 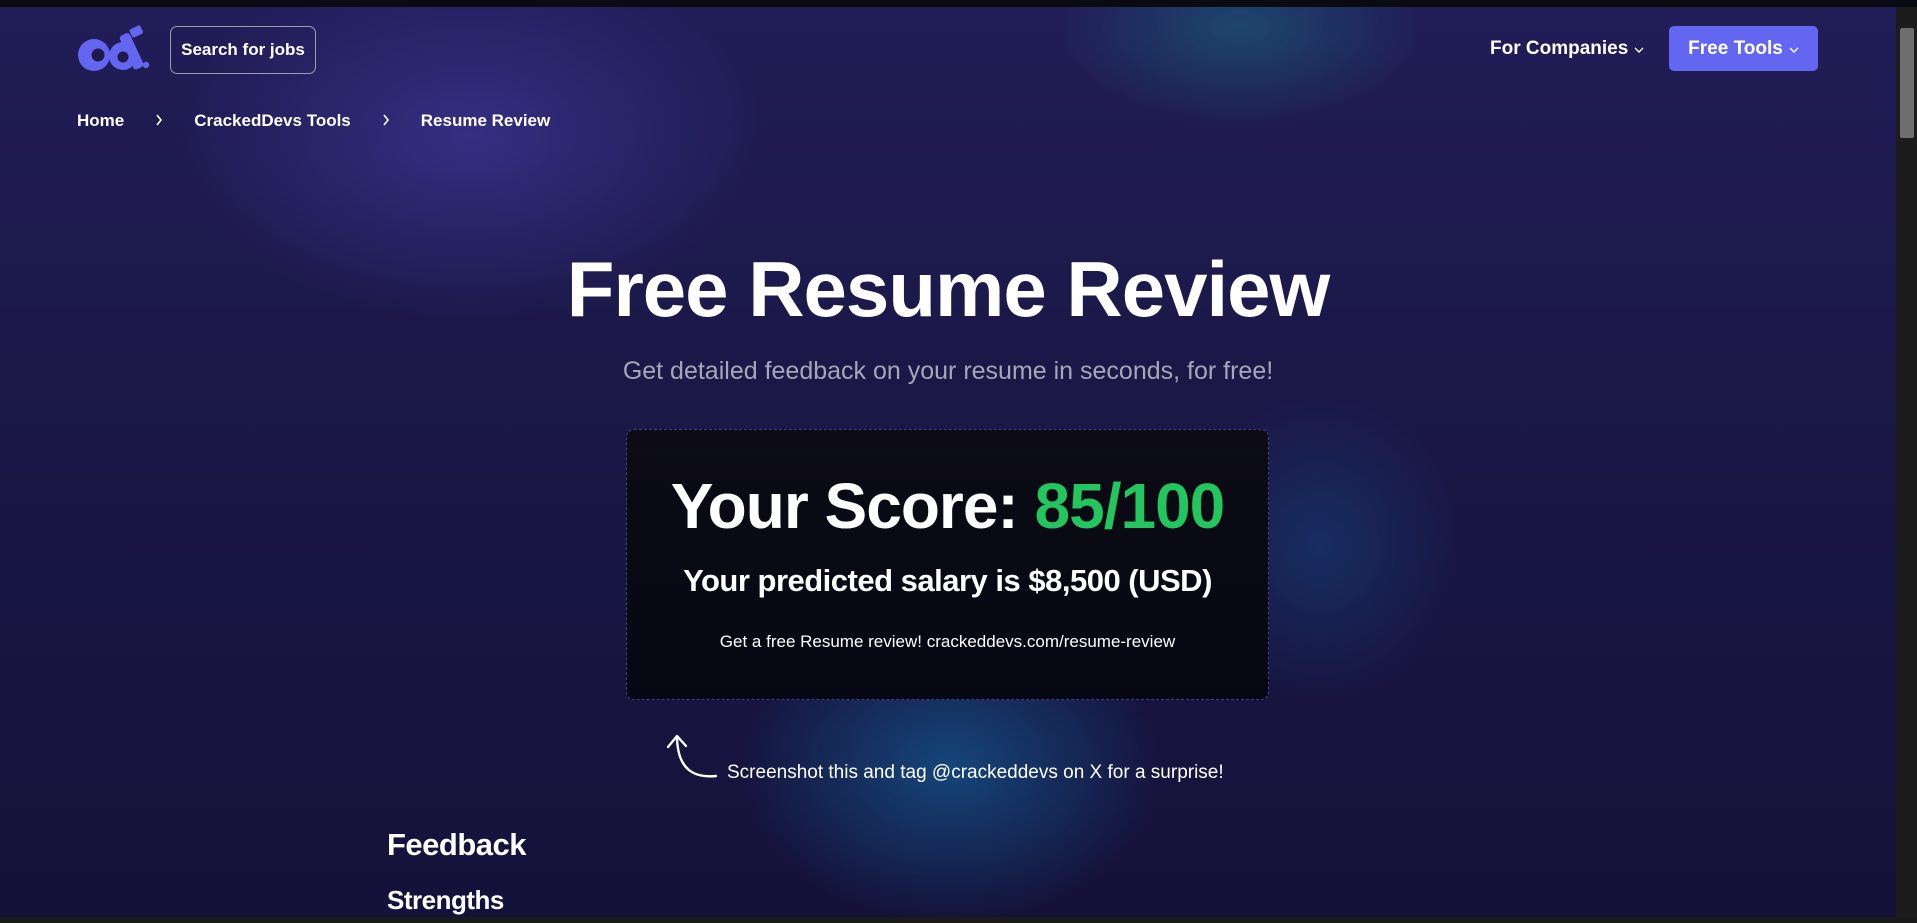 I want to click on breadcrumb: Home CrackedDevs Tools Resume Review, so click(x=313, y=121).